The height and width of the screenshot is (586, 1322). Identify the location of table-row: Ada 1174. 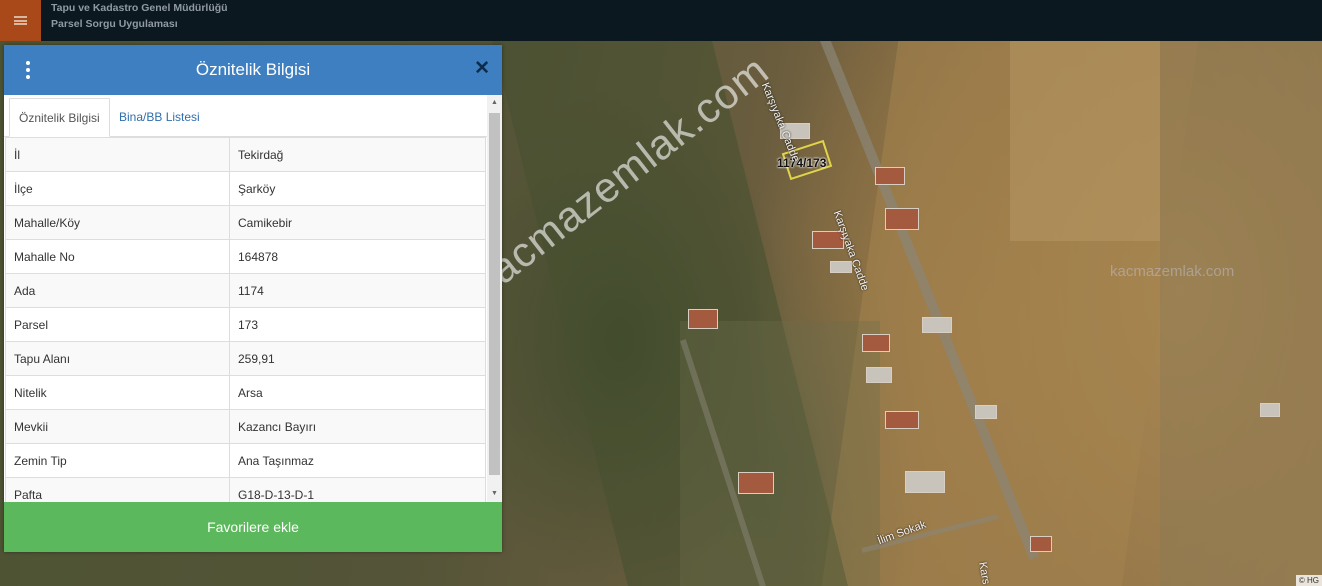
(245, 290).